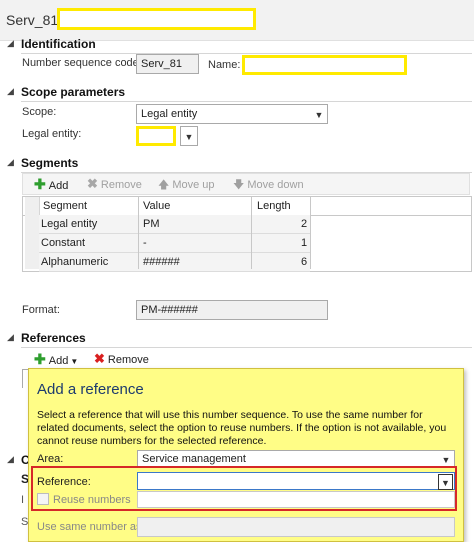  What do you see at coordinates (237, 45) in the screenshot?
I see `section-identification: ◢ Identification` at bounding box center [237, 45].